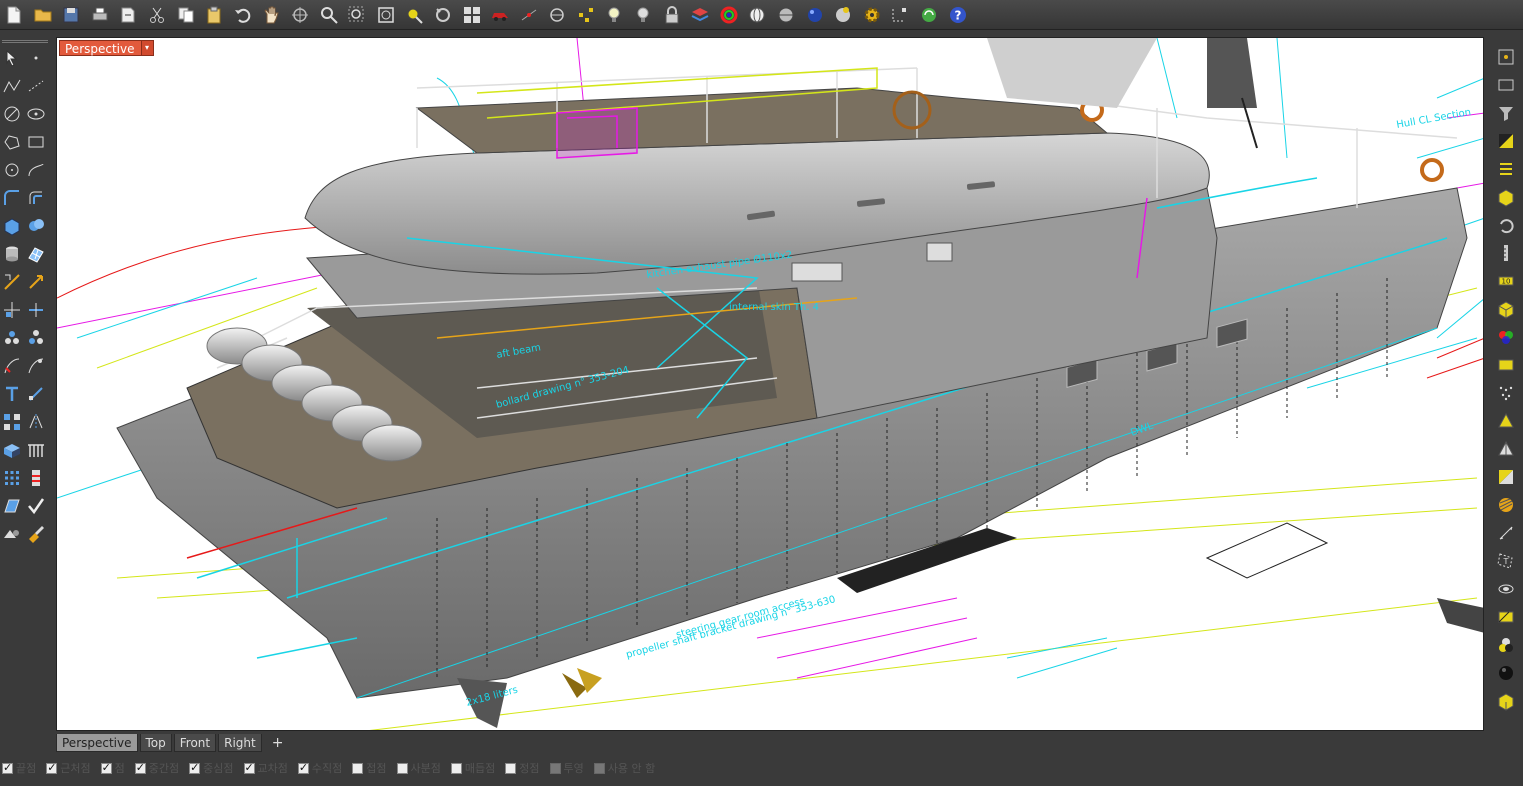  I want to click on material-sphere-icon, so click(843, 15).